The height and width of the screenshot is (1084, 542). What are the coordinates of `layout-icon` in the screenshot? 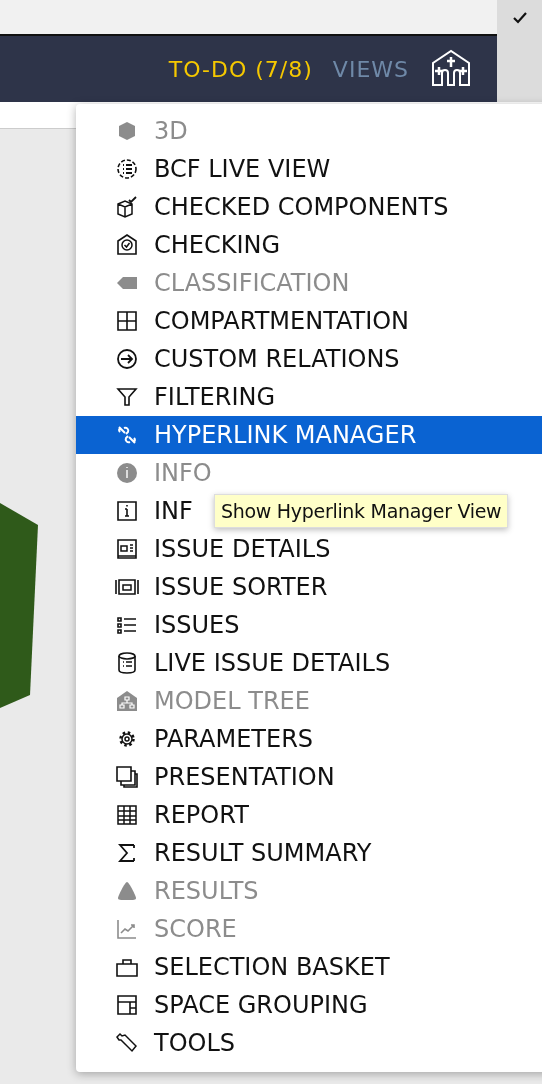 It's located at (127, 1005).